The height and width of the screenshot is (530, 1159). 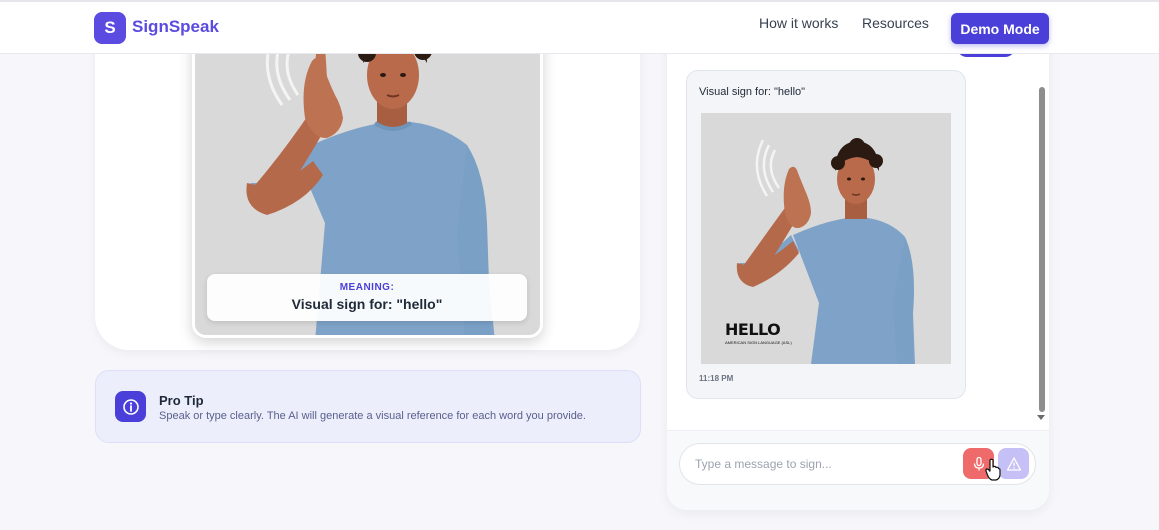 What do you see at coordinates (579, 1) in the screenshot?
I see `header-top-border` at bounding box center [579, 1].